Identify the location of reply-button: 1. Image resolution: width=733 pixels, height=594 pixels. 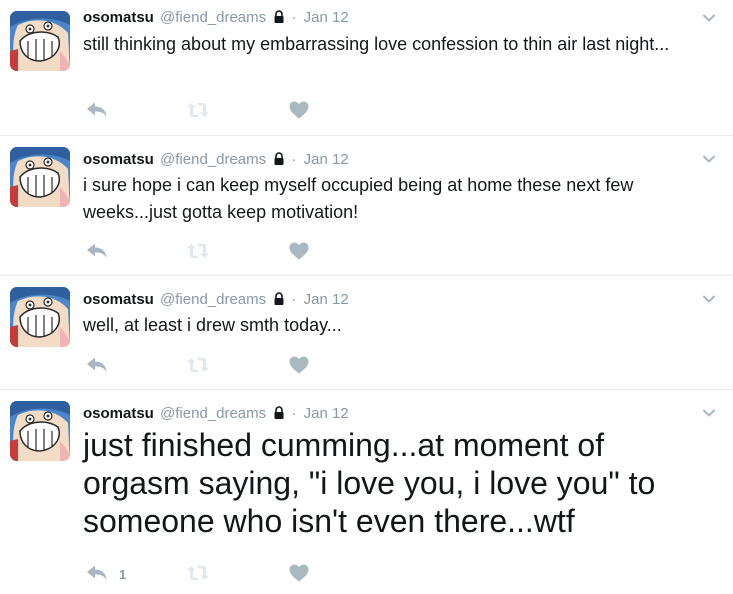
(111, 574).